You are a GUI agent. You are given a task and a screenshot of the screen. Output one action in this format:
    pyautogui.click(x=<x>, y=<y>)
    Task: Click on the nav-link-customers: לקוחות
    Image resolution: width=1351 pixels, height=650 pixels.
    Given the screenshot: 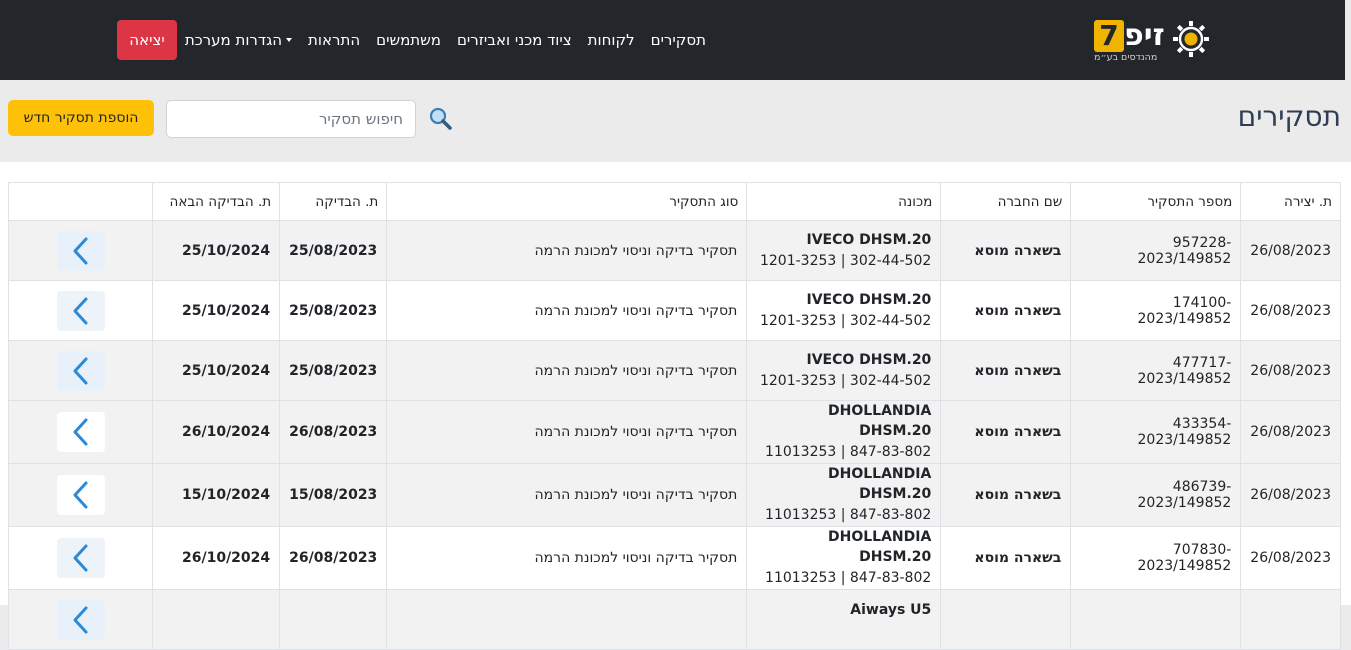 What is the action you would take?
    pyautogui.click(x=611, y=40)
    